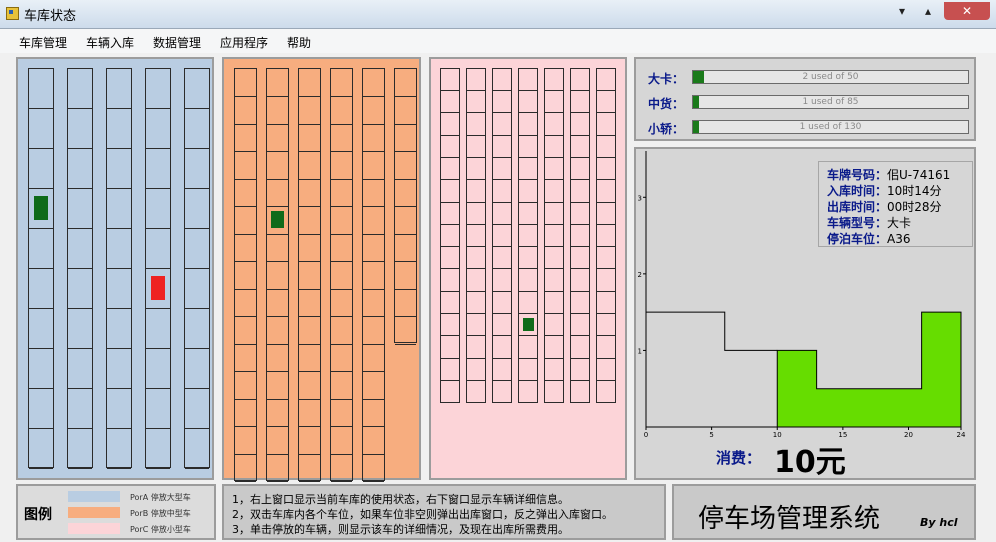 The height and width of the screenshot is (542, 996). I want to click on menu-garage-management: 车库管理, so click(43, 42).